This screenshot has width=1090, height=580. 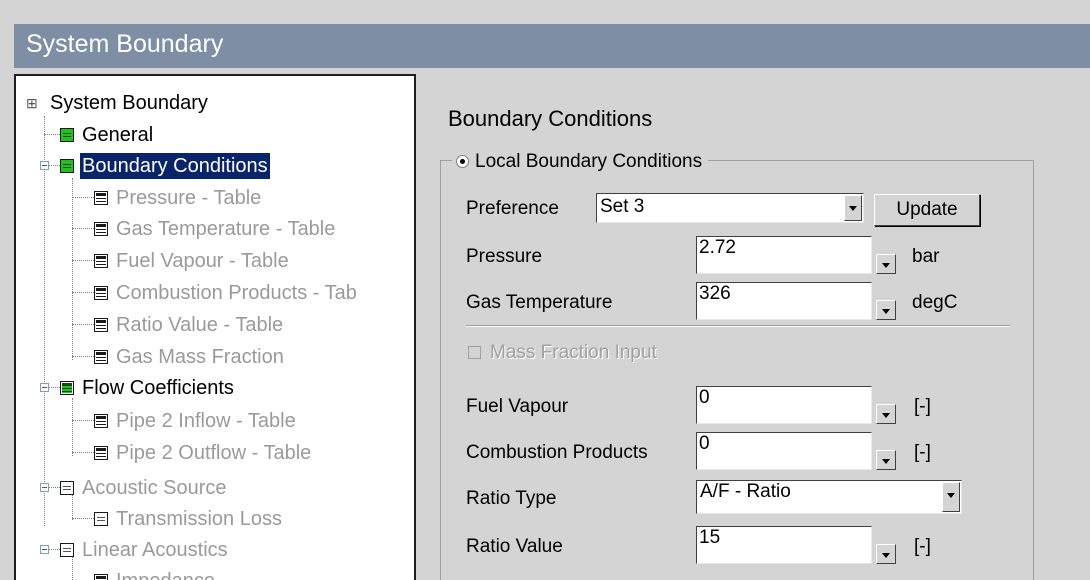 I want to click on tree-item-label: Flow Coefficients, so click(x=158, y=388).